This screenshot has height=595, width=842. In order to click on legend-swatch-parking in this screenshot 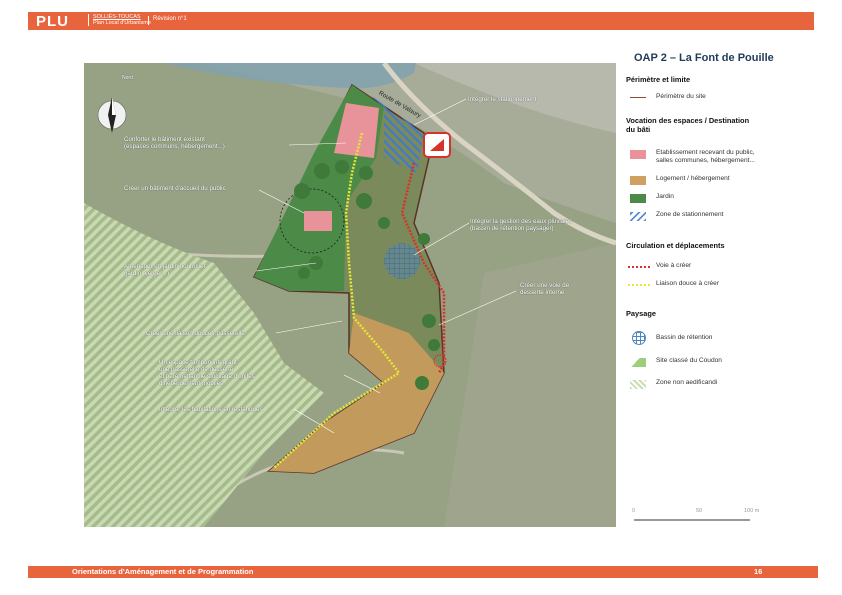, I will do `click(638, 216)`.